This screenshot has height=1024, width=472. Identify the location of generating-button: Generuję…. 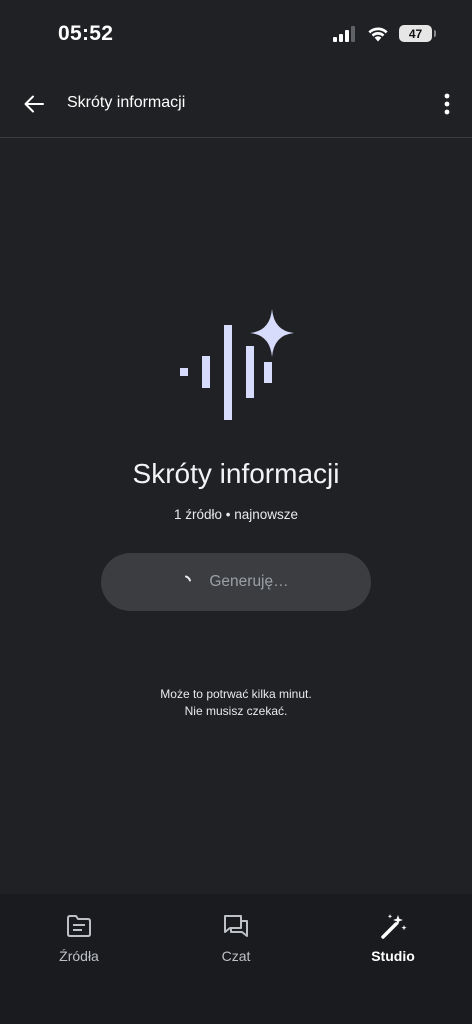
(236, 582).